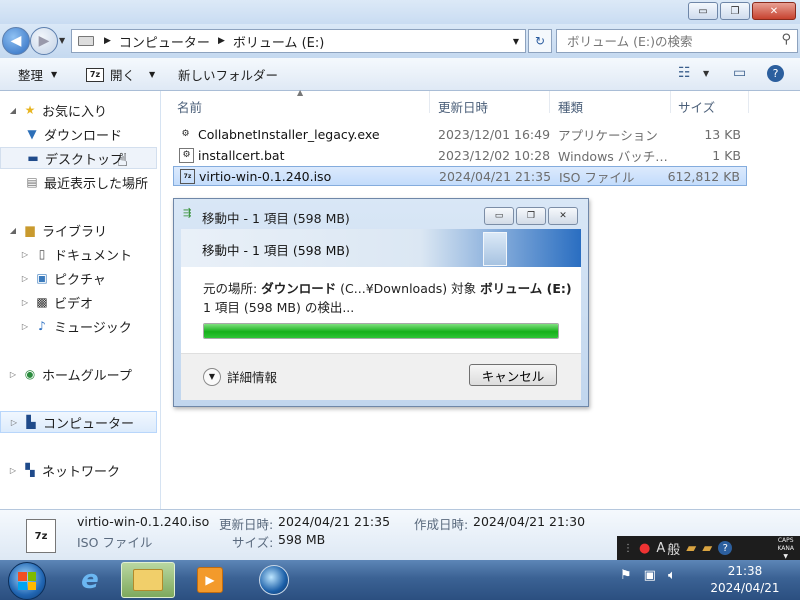 The width and height of the screenshot is (800, 600). Describe the element at coordinates (703, 11) in the screenshot. I see `minimize-button: ▭` at that location.